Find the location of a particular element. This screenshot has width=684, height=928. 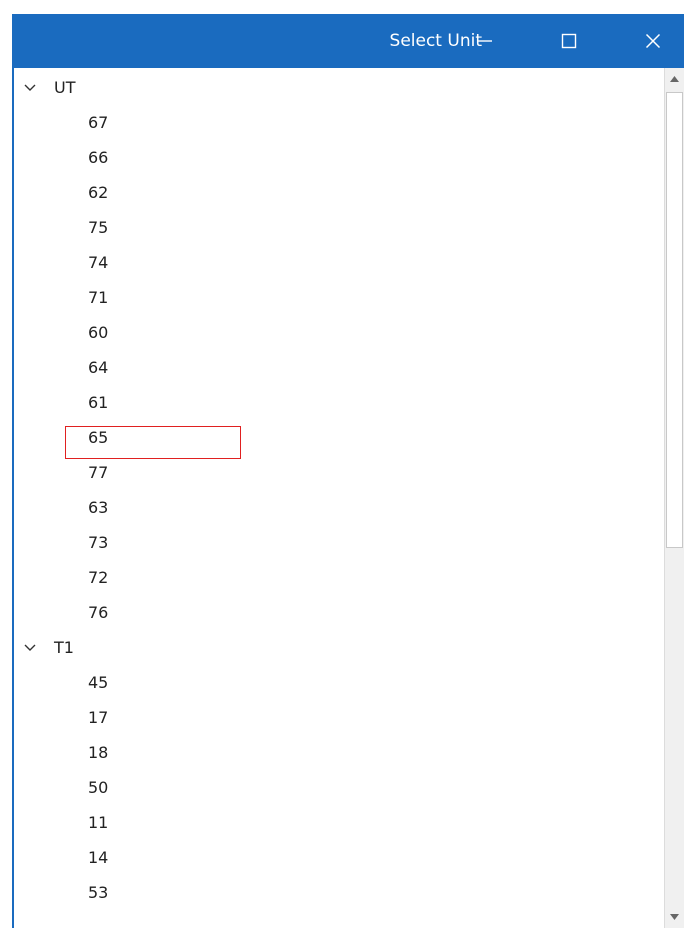

maximize-button is located at coordinates (569, 41).